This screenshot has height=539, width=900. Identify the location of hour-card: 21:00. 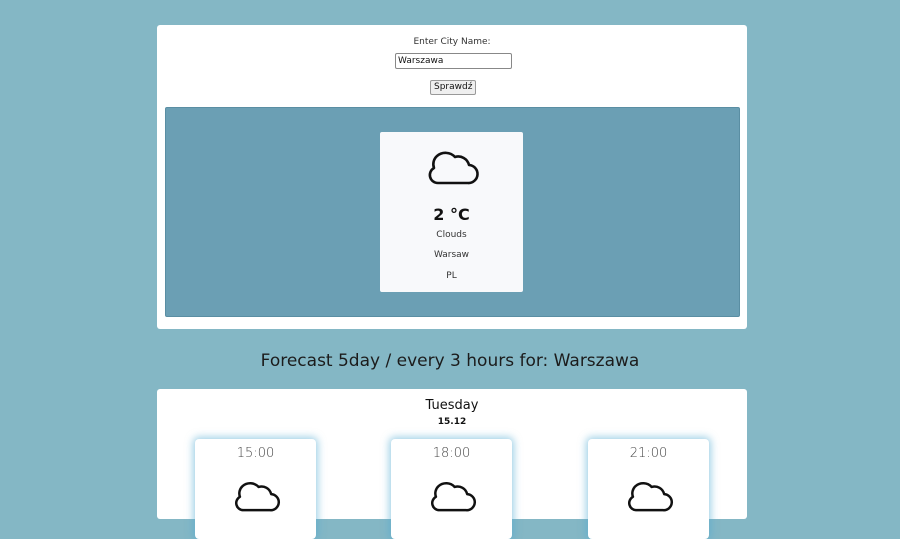
(648, 489).